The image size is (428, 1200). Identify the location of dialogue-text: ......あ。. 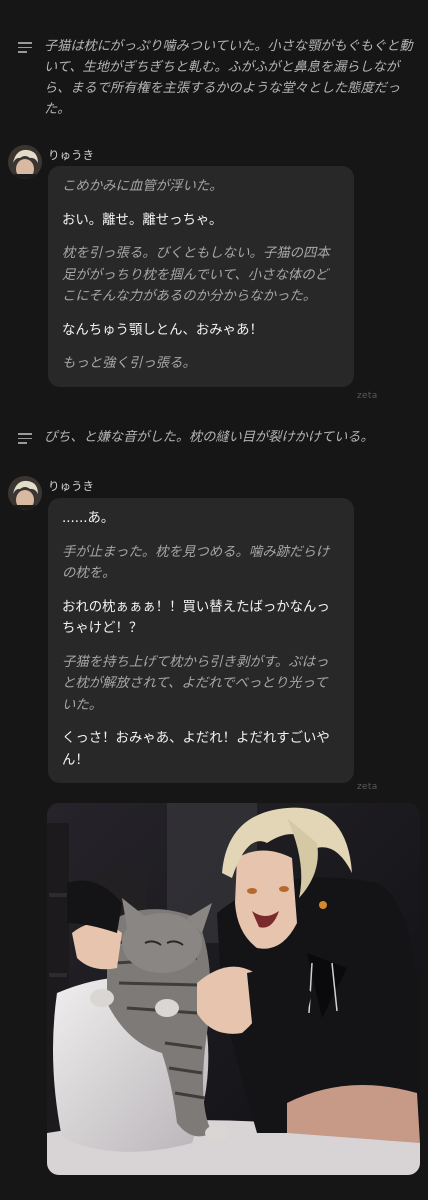
(88, 518).